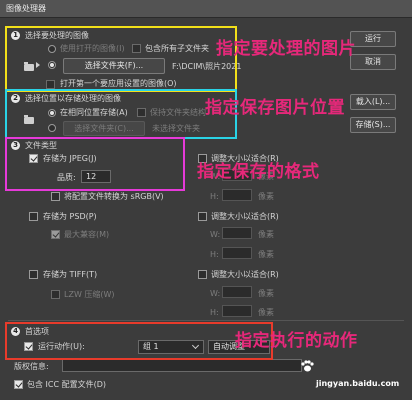 This screenshot has height=400, width=412. What do you see at coordinates (55, 196) in the screenshot?
I see `convert-srgb-checkbox` at bounding box center [55, 196].